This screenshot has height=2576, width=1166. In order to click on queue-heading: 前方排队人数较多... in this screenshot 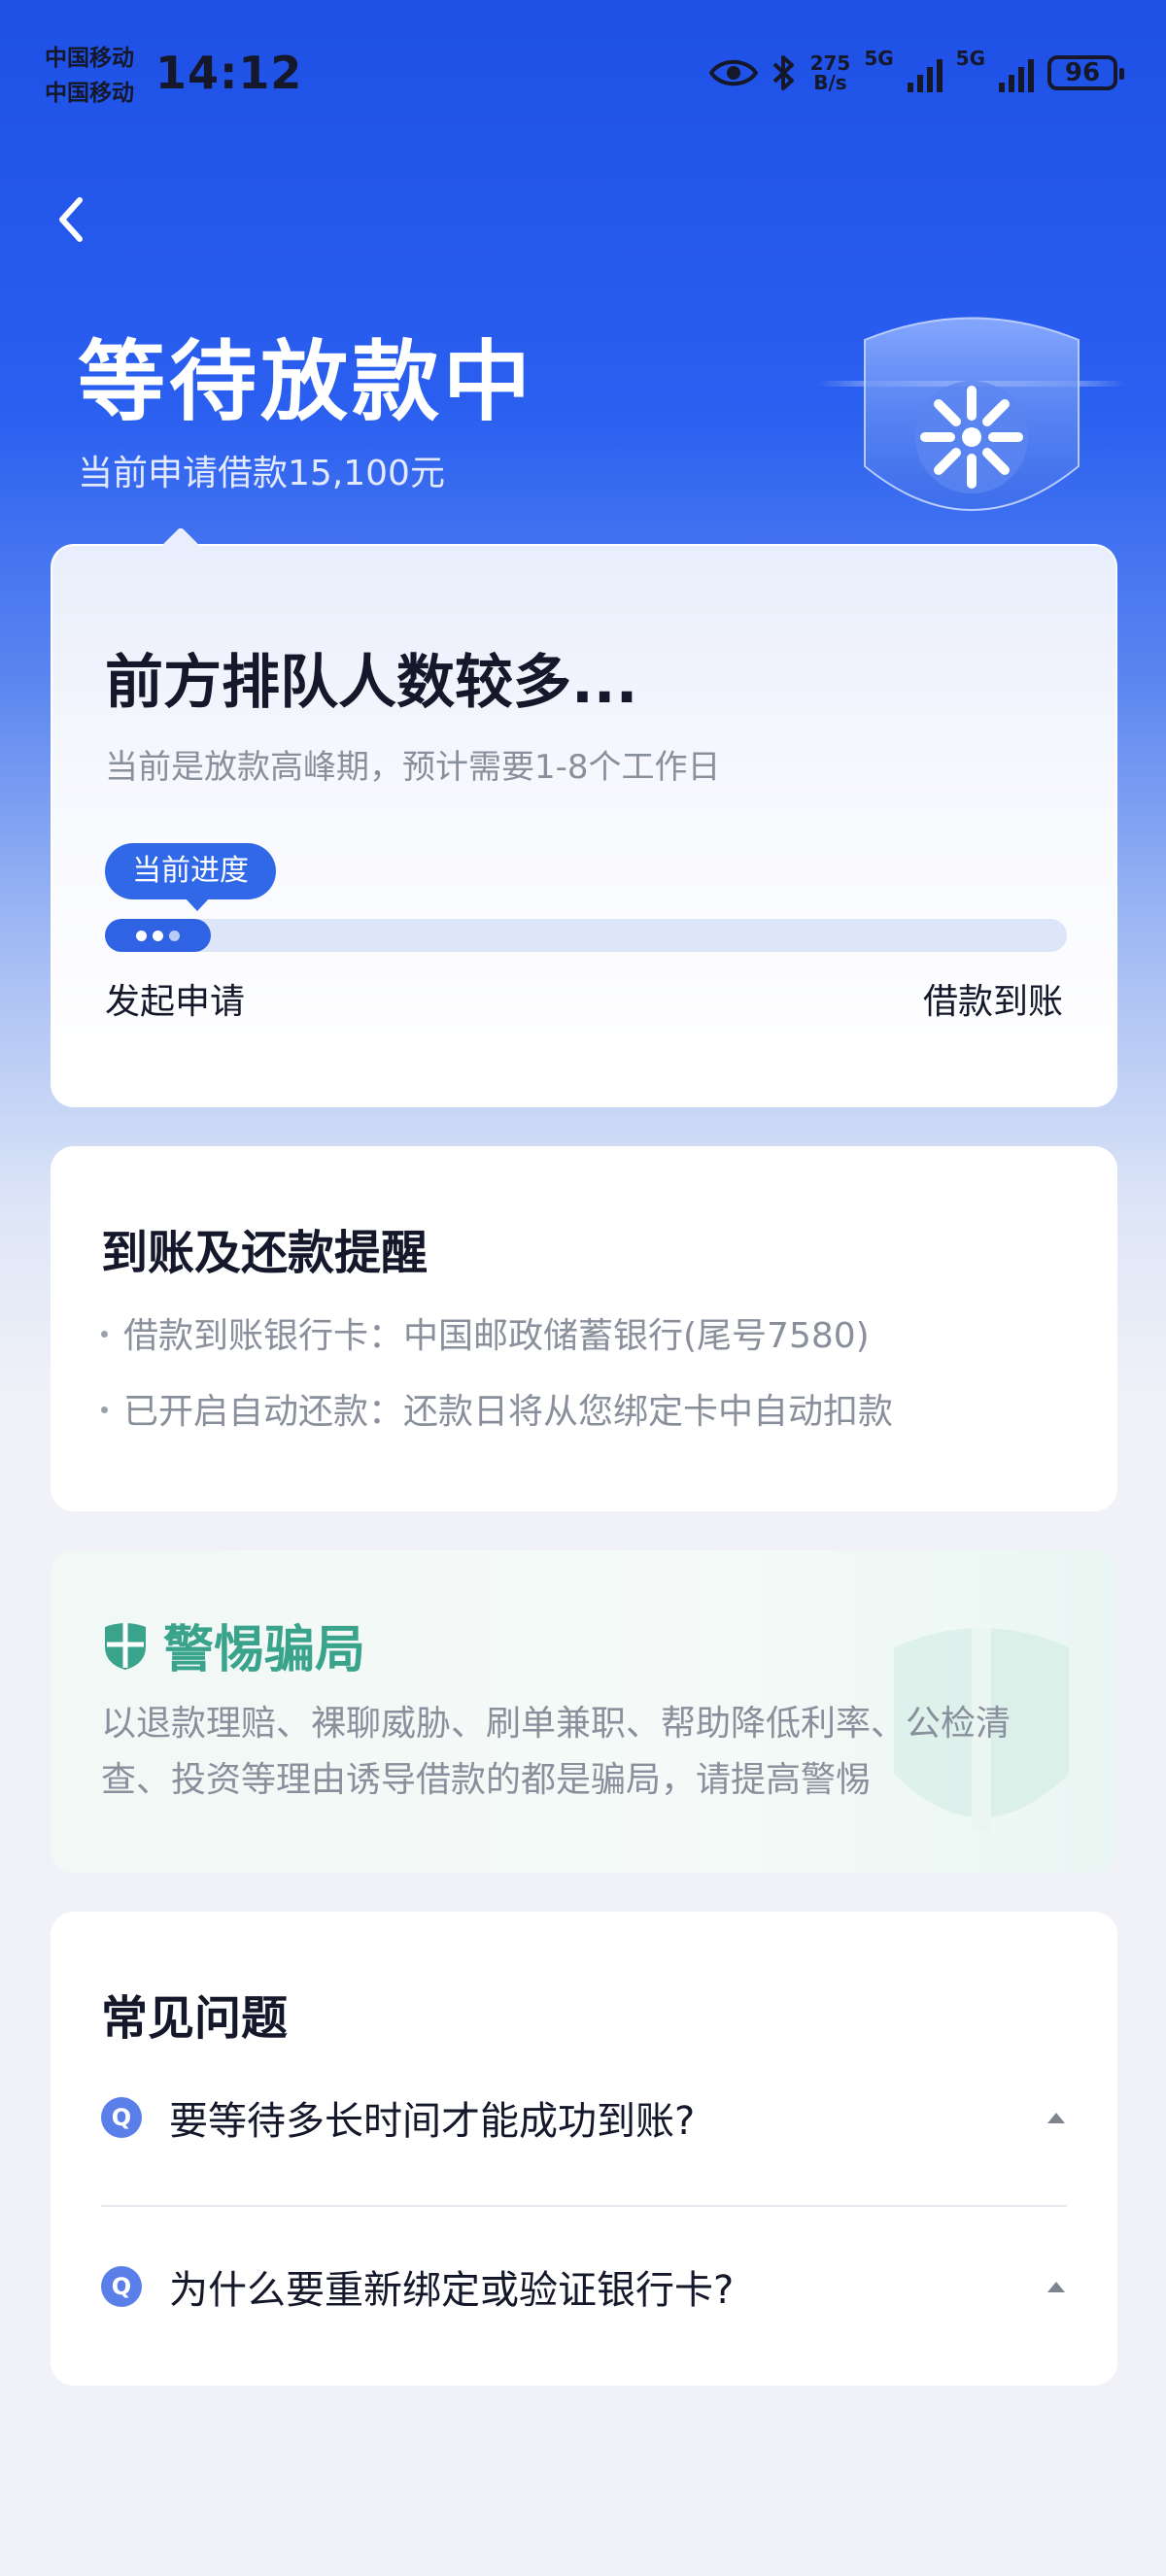, I will do `click(371, 683)`.